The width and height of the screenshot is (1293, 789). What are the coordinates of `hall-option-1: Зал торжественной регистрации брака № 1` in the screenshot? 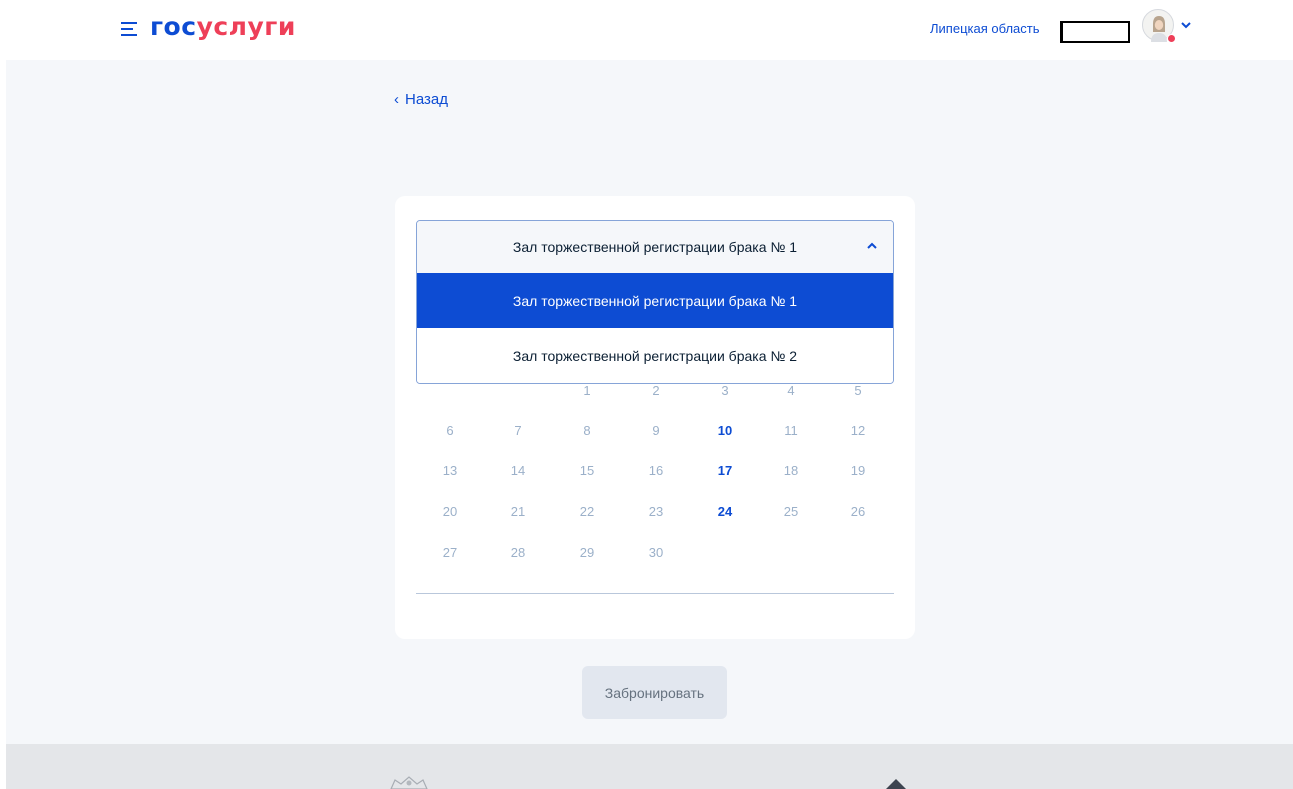 It's located at (655, 300).